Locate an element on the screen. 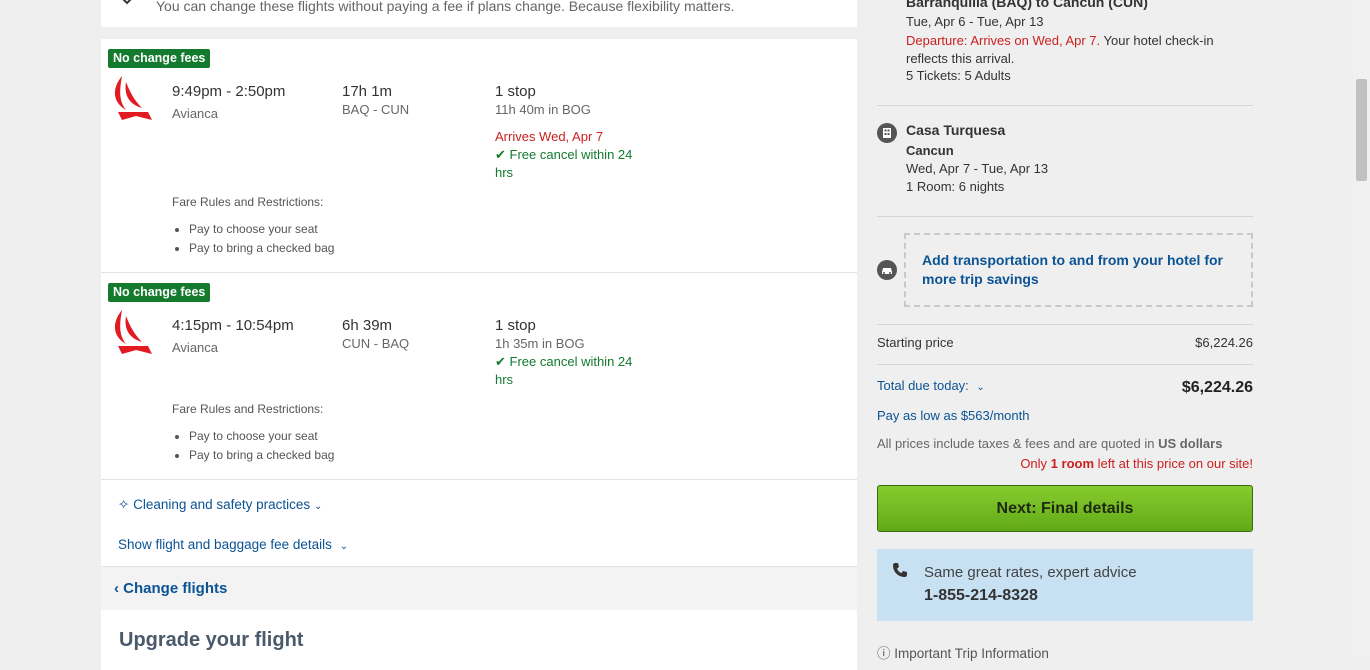 This screenshot has height=670, width=1370. upgrade-title: Upgrade your flight is located at coordinates (211, 640).